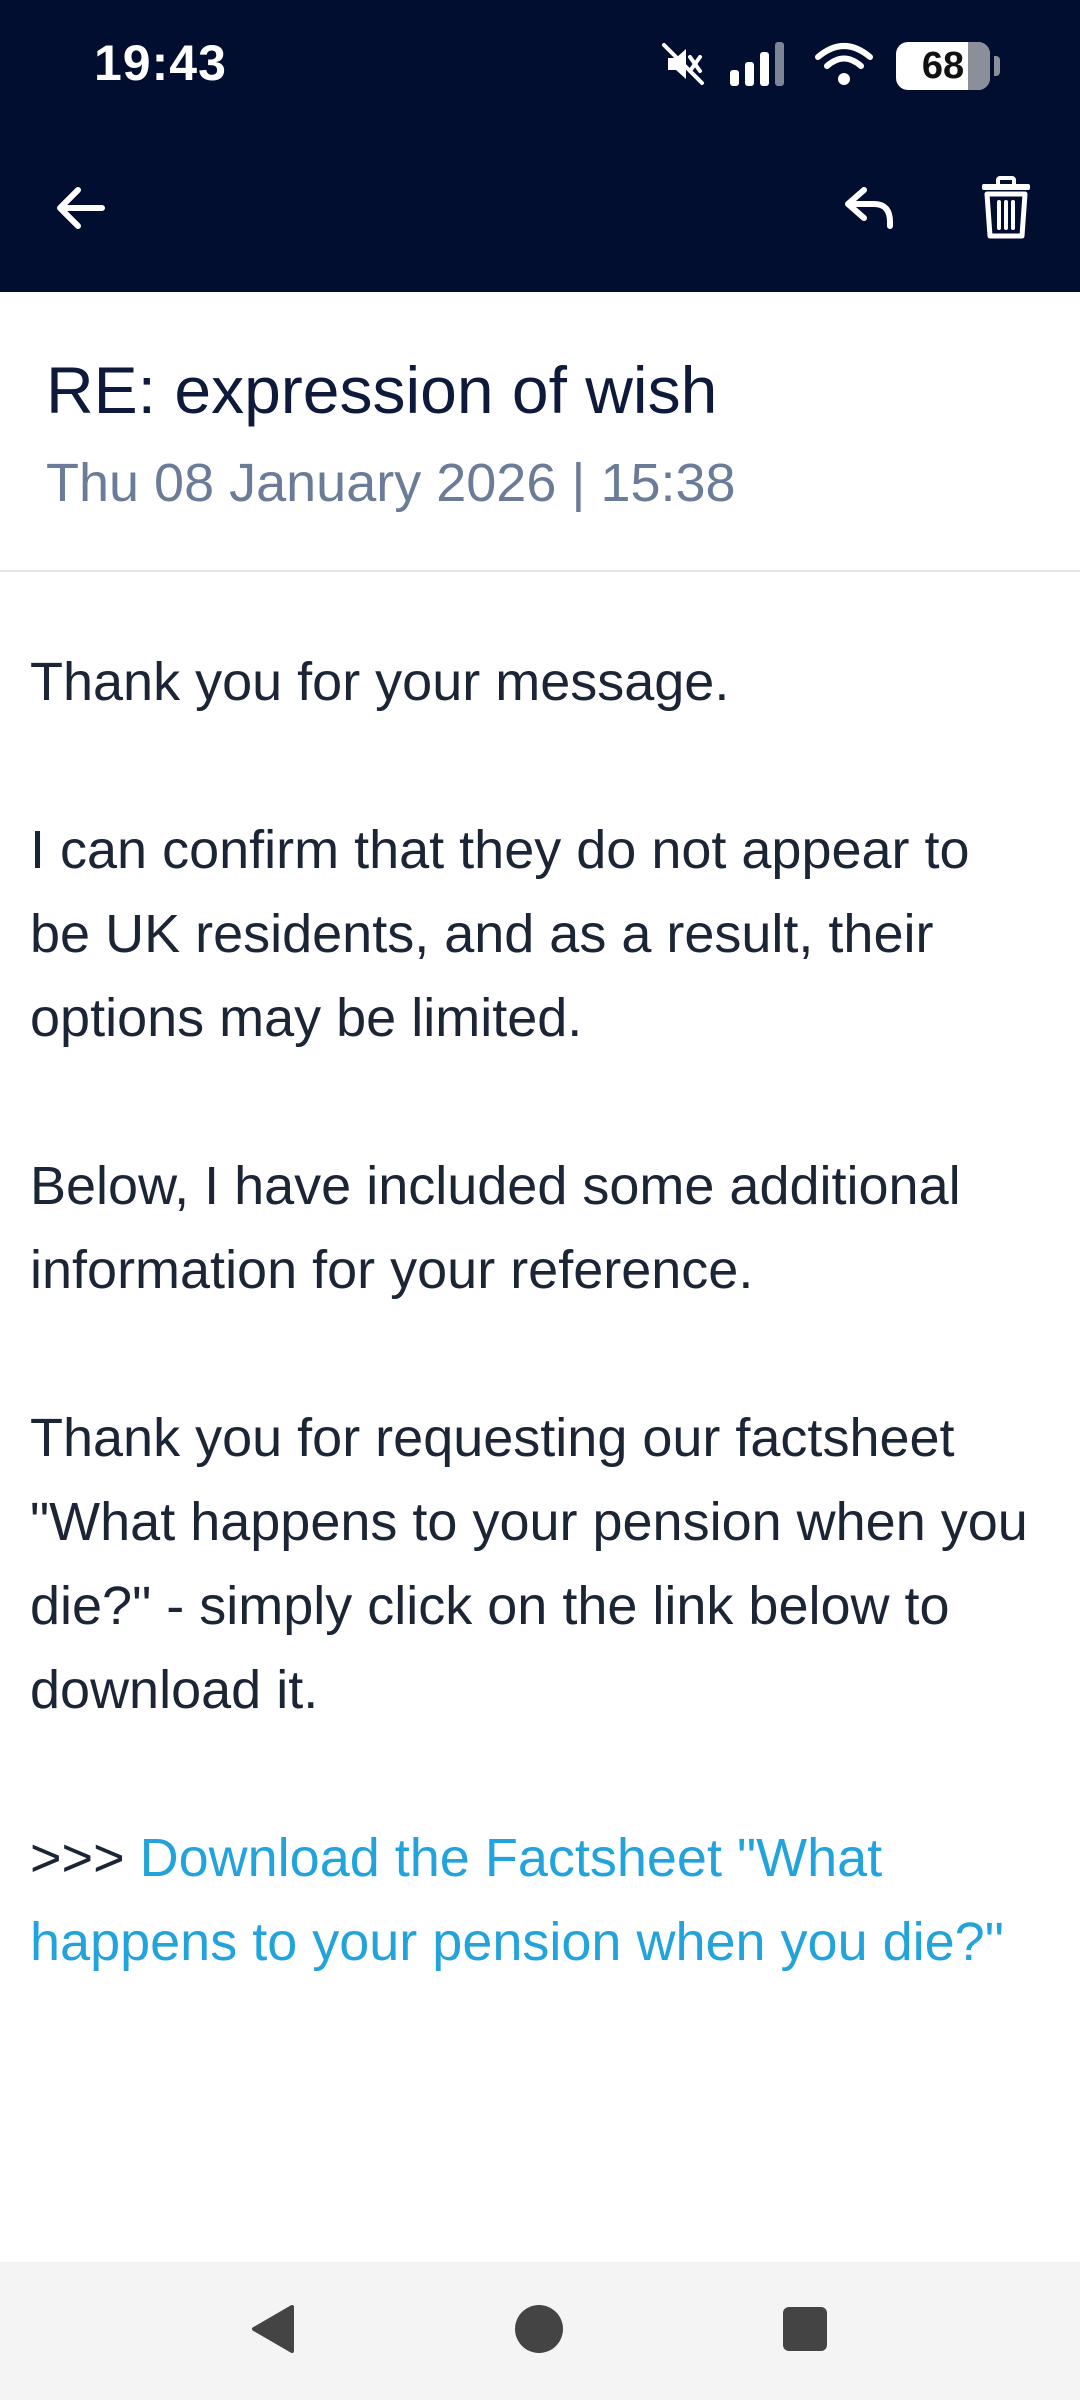 This screenshot has height=2400, width=1080. Describe the element at coordinates (844, 66) in the screenshot. I see `wifi-icon` at that location.